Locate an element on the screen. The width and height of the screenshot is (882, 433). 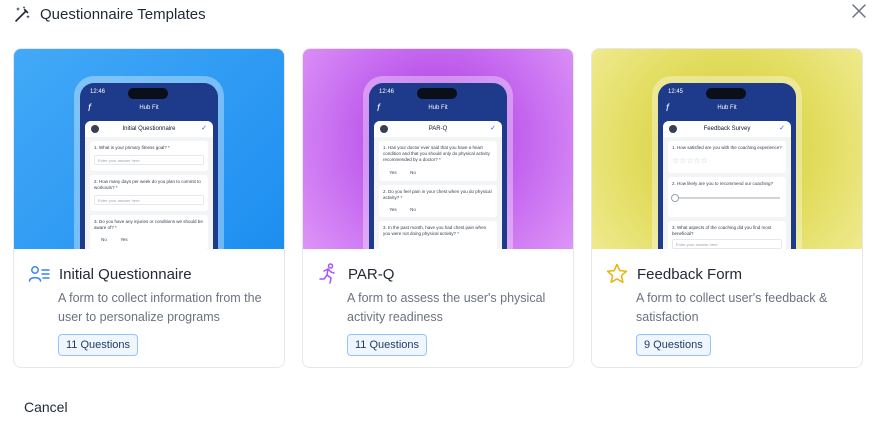
sheet-header: Initial Questionnaire ✓ is located at coordinates (149, 129).